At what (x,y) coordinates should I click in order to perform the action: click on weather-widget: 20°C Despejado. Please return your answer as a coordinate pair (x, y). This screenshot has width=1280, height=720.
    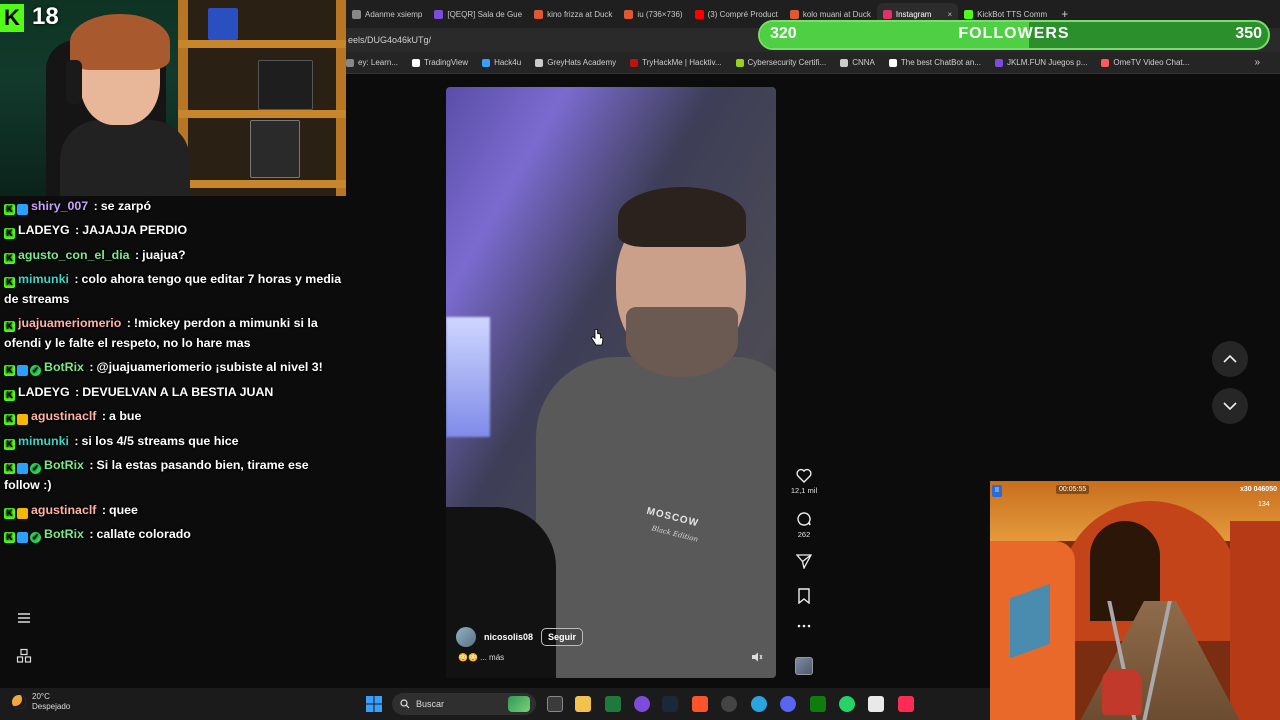
    Looking at the image, I should click on (41, 702).